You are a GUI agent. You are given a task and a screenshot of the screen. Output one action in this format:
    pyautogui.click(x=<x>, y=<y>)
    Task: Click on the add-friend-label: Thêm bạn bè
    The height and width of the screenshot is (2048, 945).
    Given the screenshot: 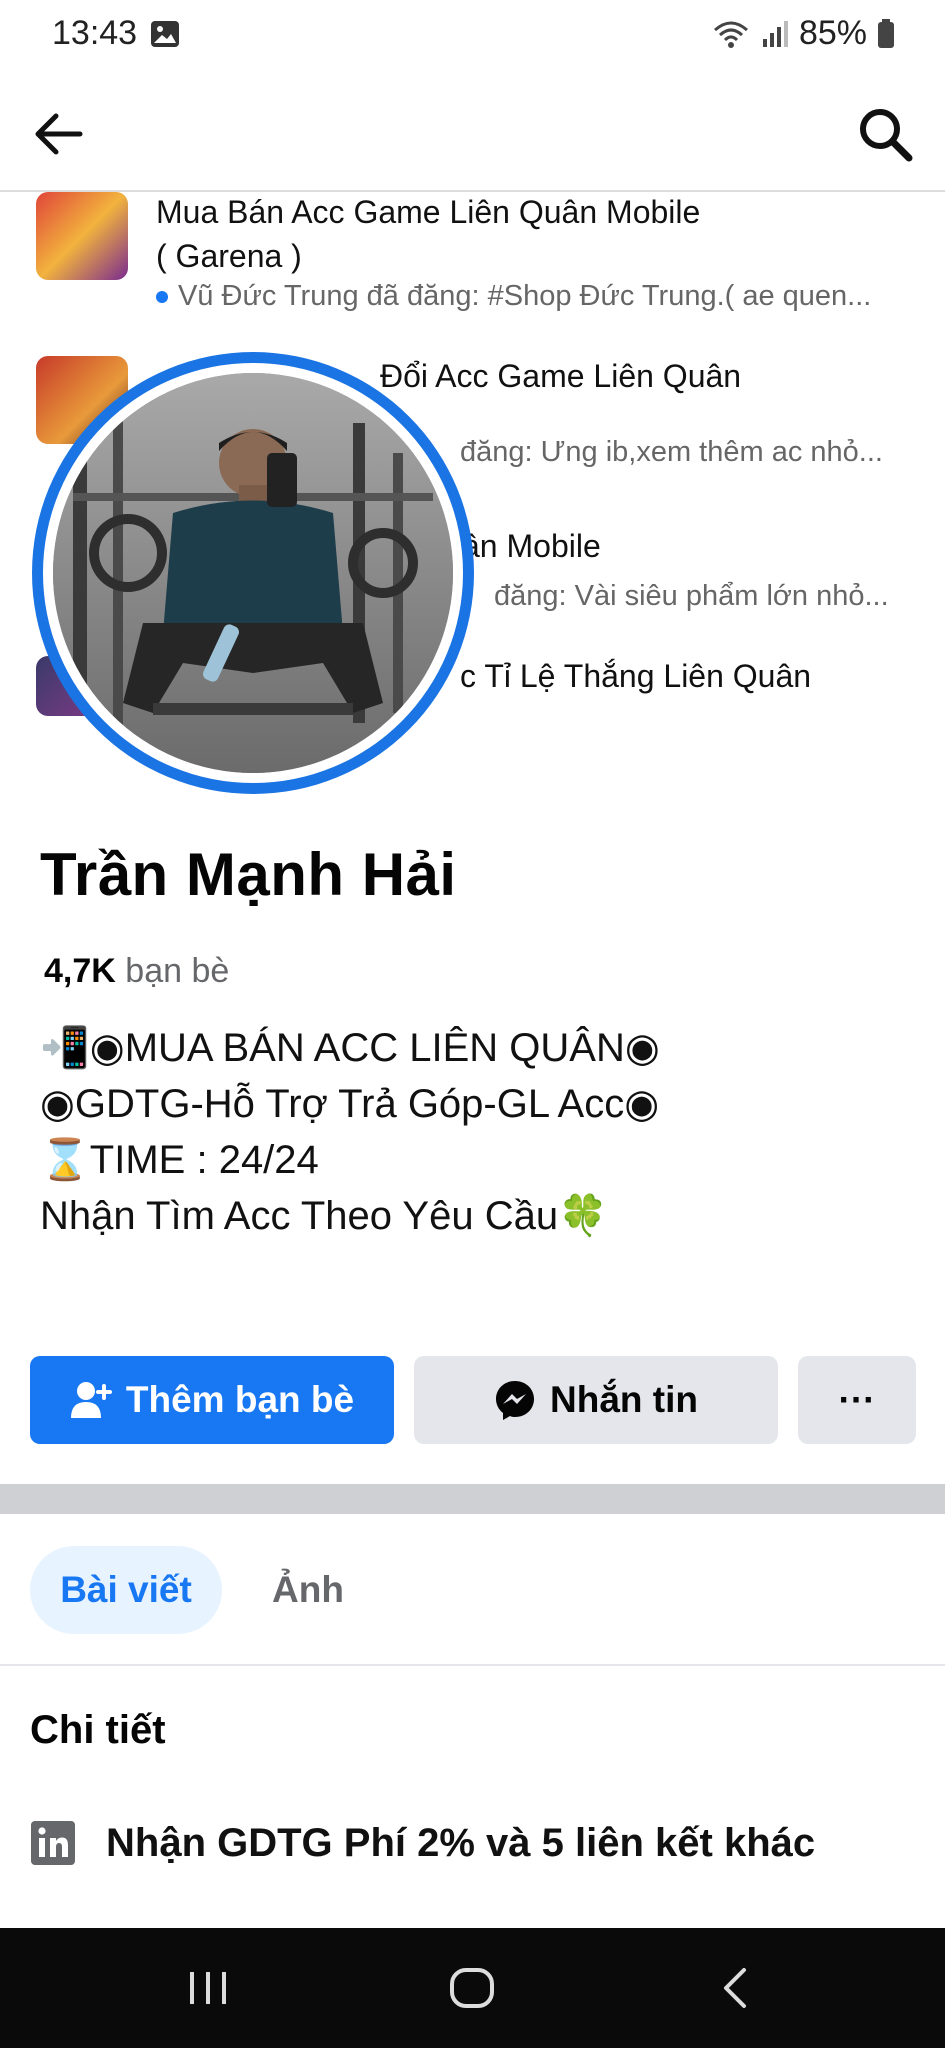 What is the action you would take?
    pyautogui.click(x=240, y=1399)
    